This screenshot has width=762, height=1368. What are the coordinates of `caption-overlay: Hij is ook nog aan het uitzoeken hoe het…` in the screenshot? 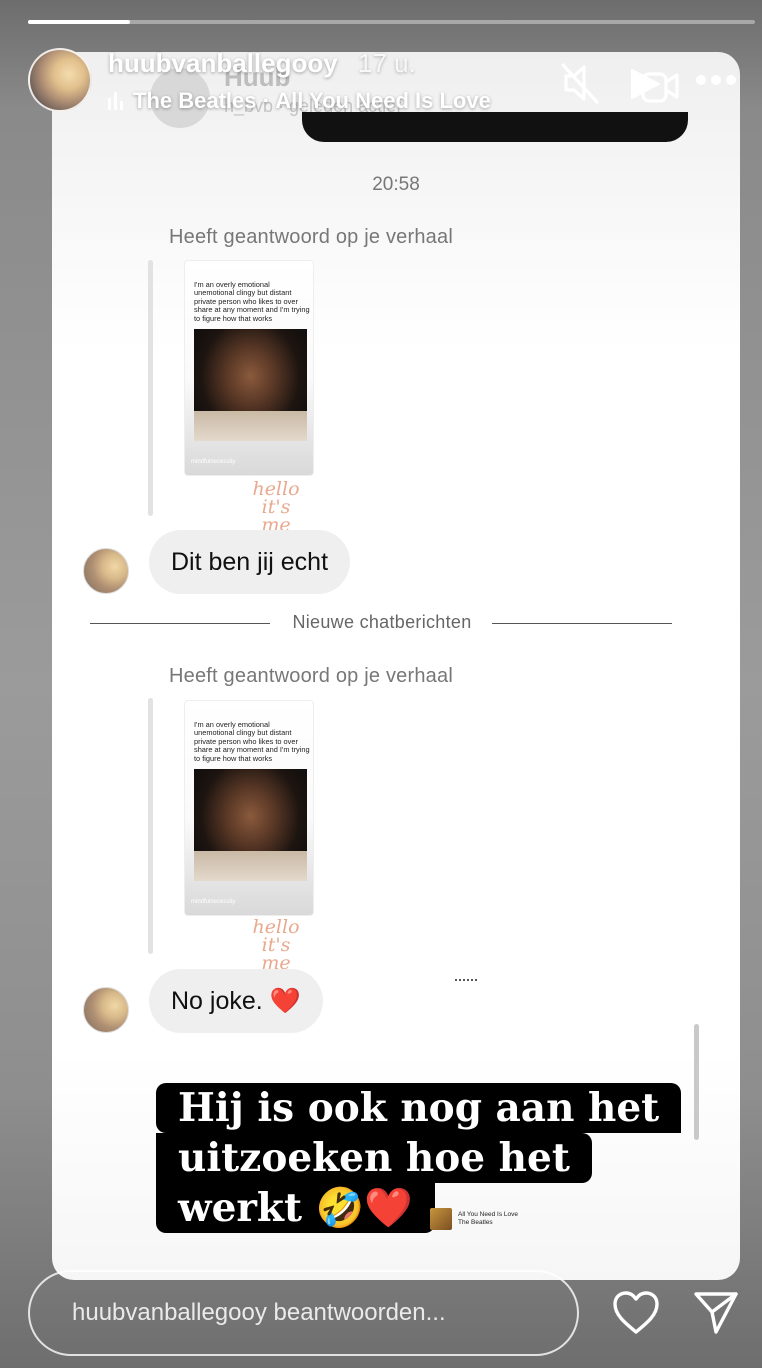 It's located at (419, 1158).